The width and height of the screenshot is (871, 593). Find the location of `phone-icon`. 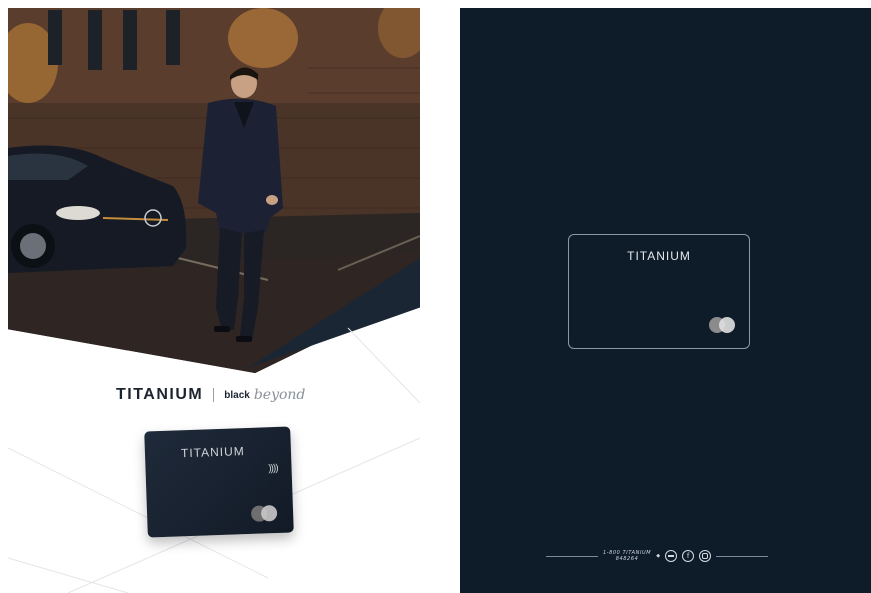

phone-icon is located at coordinates (671, 556).